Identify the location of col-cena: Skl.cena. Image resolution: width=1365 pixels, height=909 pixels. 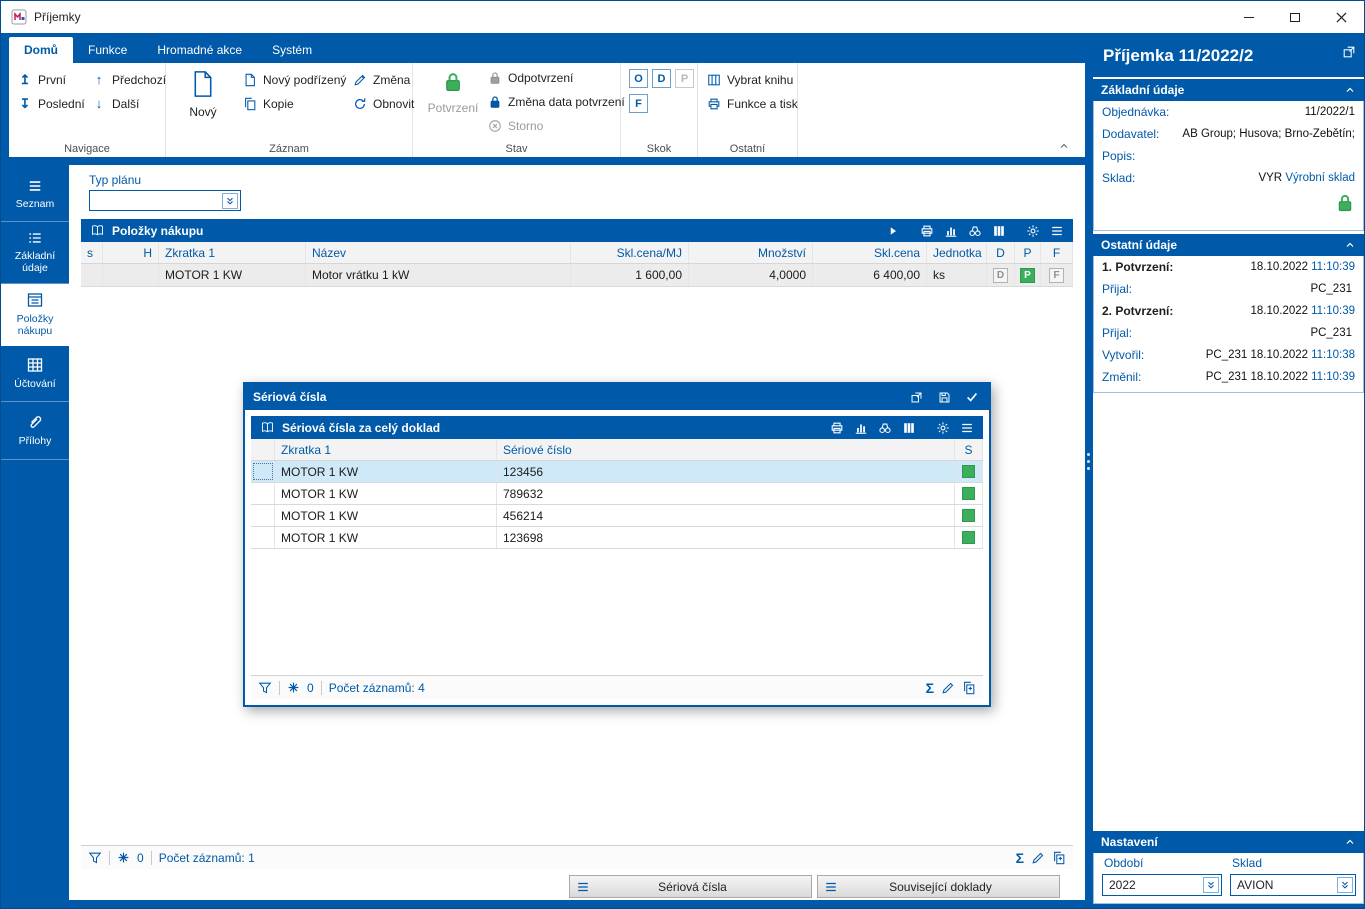
(897, 253).